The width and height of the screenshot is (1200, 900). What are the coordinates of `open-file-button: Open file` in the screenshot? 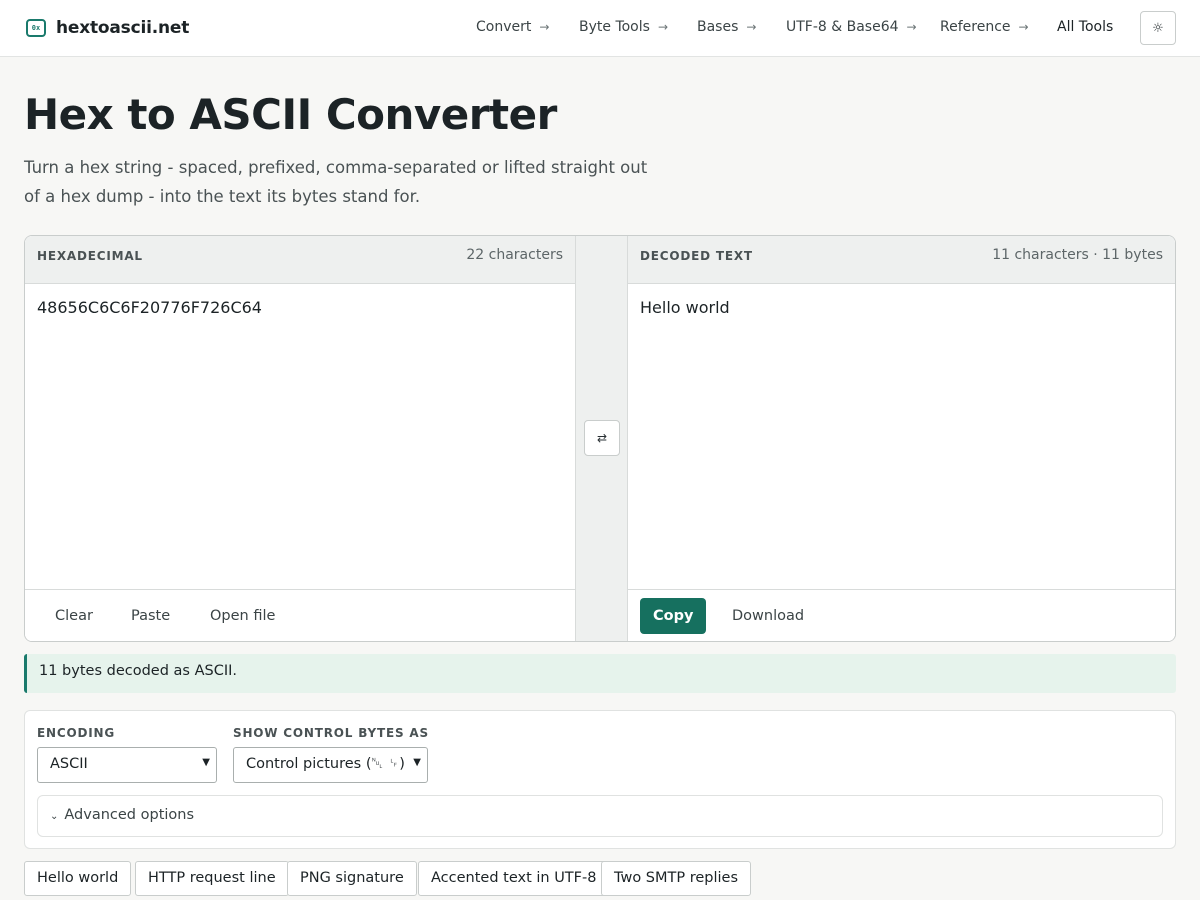 It's located at (242, 616).